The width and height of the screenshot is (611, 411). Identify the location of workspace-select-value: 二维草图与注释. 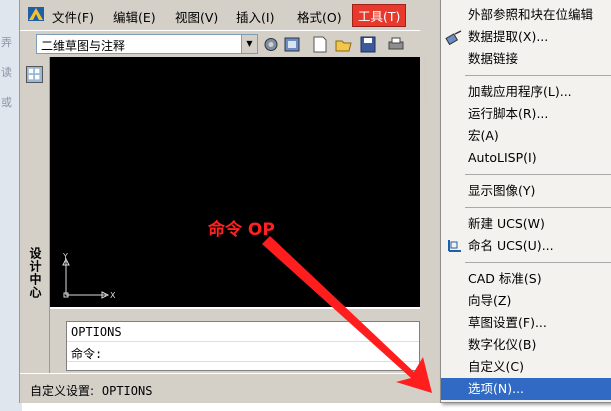
(83, 46).